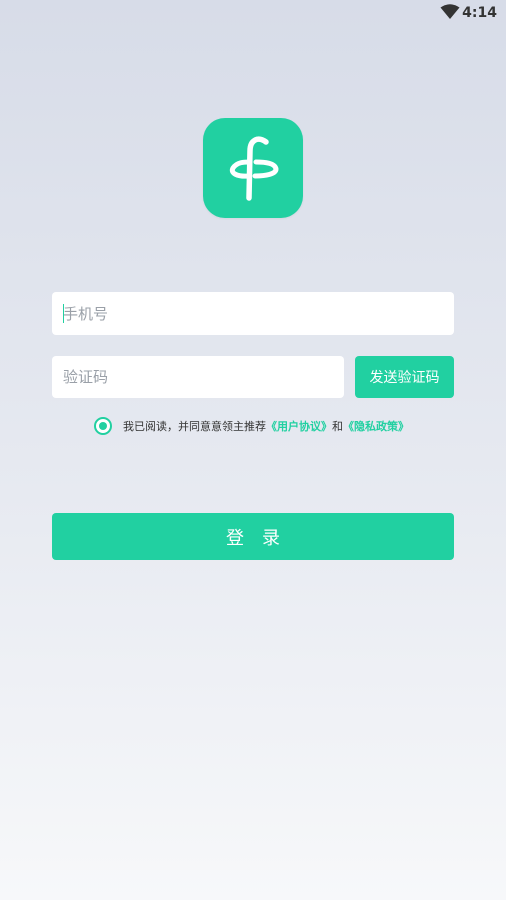 The height and width of the screenshot is (900, 506). Describe the element at coordinates (404, 377) in the screenshot. I see `send-code-button: 发送验证码` at that location.